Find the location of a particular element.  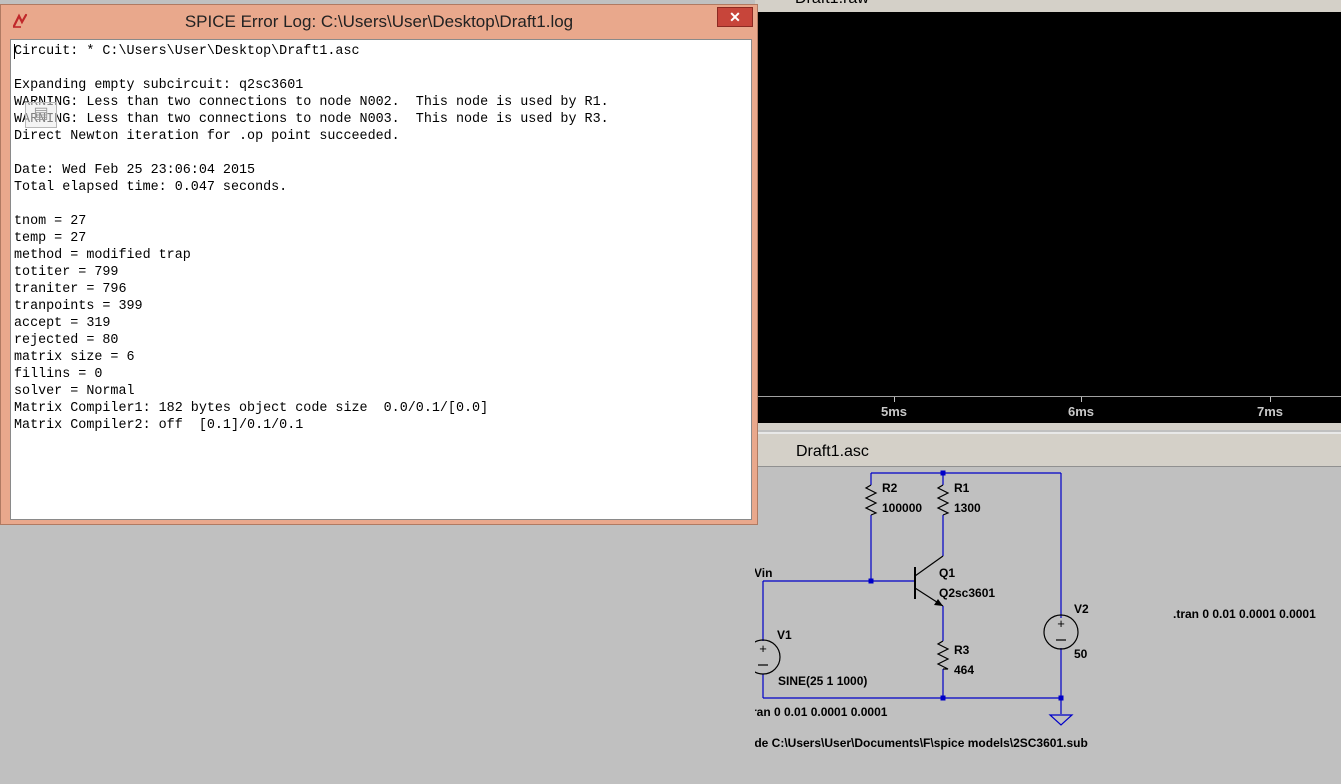

tran-comment: ;tran 0 0.01 0.0001 0.0001 is located at coordinates (821, 712).